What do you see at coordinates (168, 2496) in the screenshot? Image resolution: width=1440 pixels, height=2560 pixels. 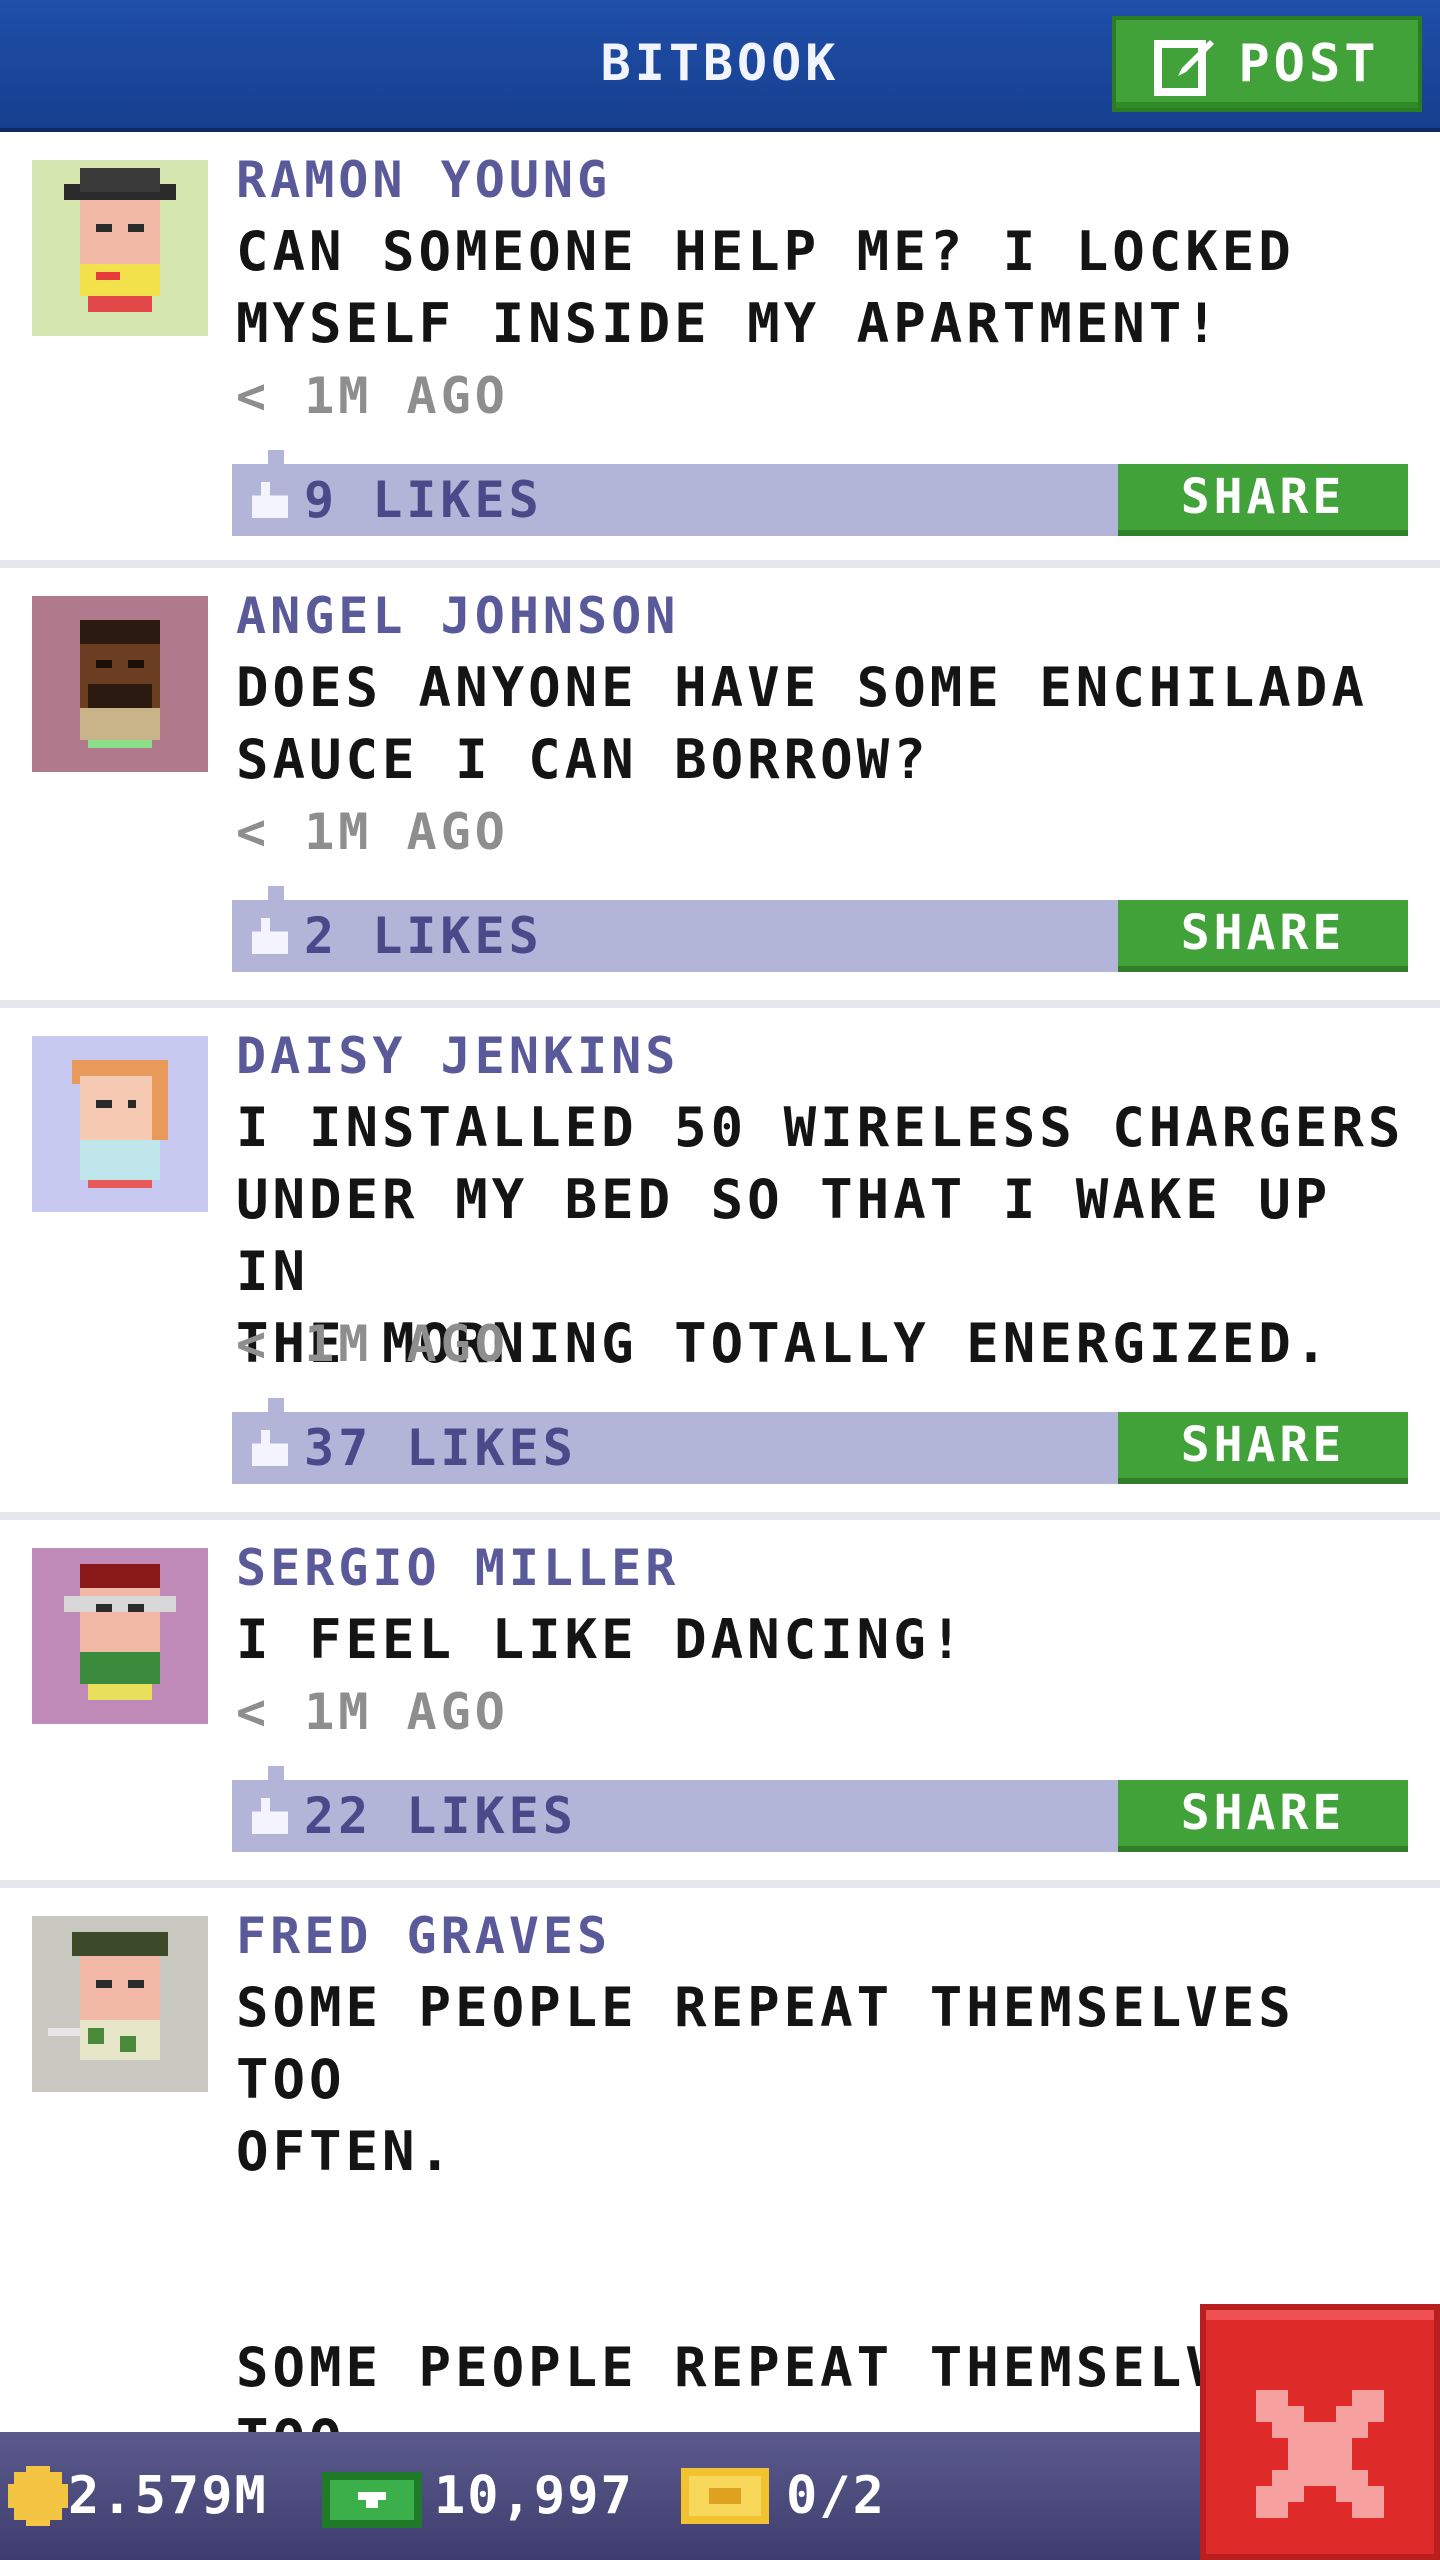 I see `coins-value: 2.579M` at bounding box center [168, 2496].